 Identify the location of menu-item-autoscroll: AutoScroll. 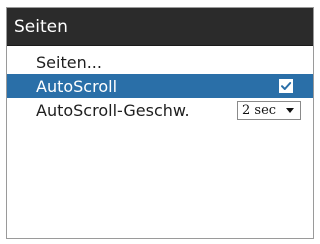
(160, 86).